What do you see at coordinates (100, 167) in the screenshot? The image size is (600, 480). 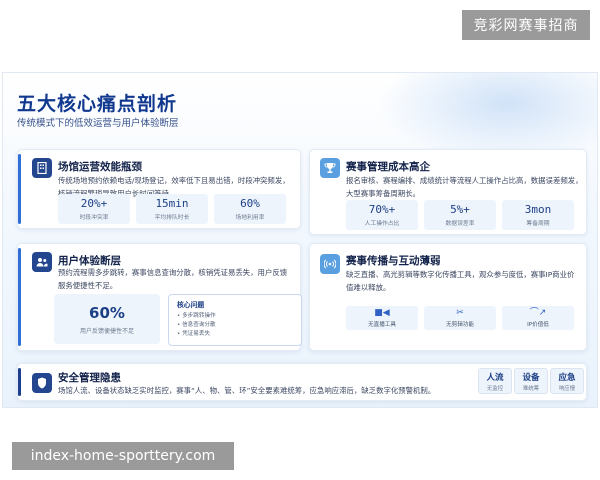 I see `card-venue-title: 场馆运营效能瓶颈` at bounding box center [100, 167].